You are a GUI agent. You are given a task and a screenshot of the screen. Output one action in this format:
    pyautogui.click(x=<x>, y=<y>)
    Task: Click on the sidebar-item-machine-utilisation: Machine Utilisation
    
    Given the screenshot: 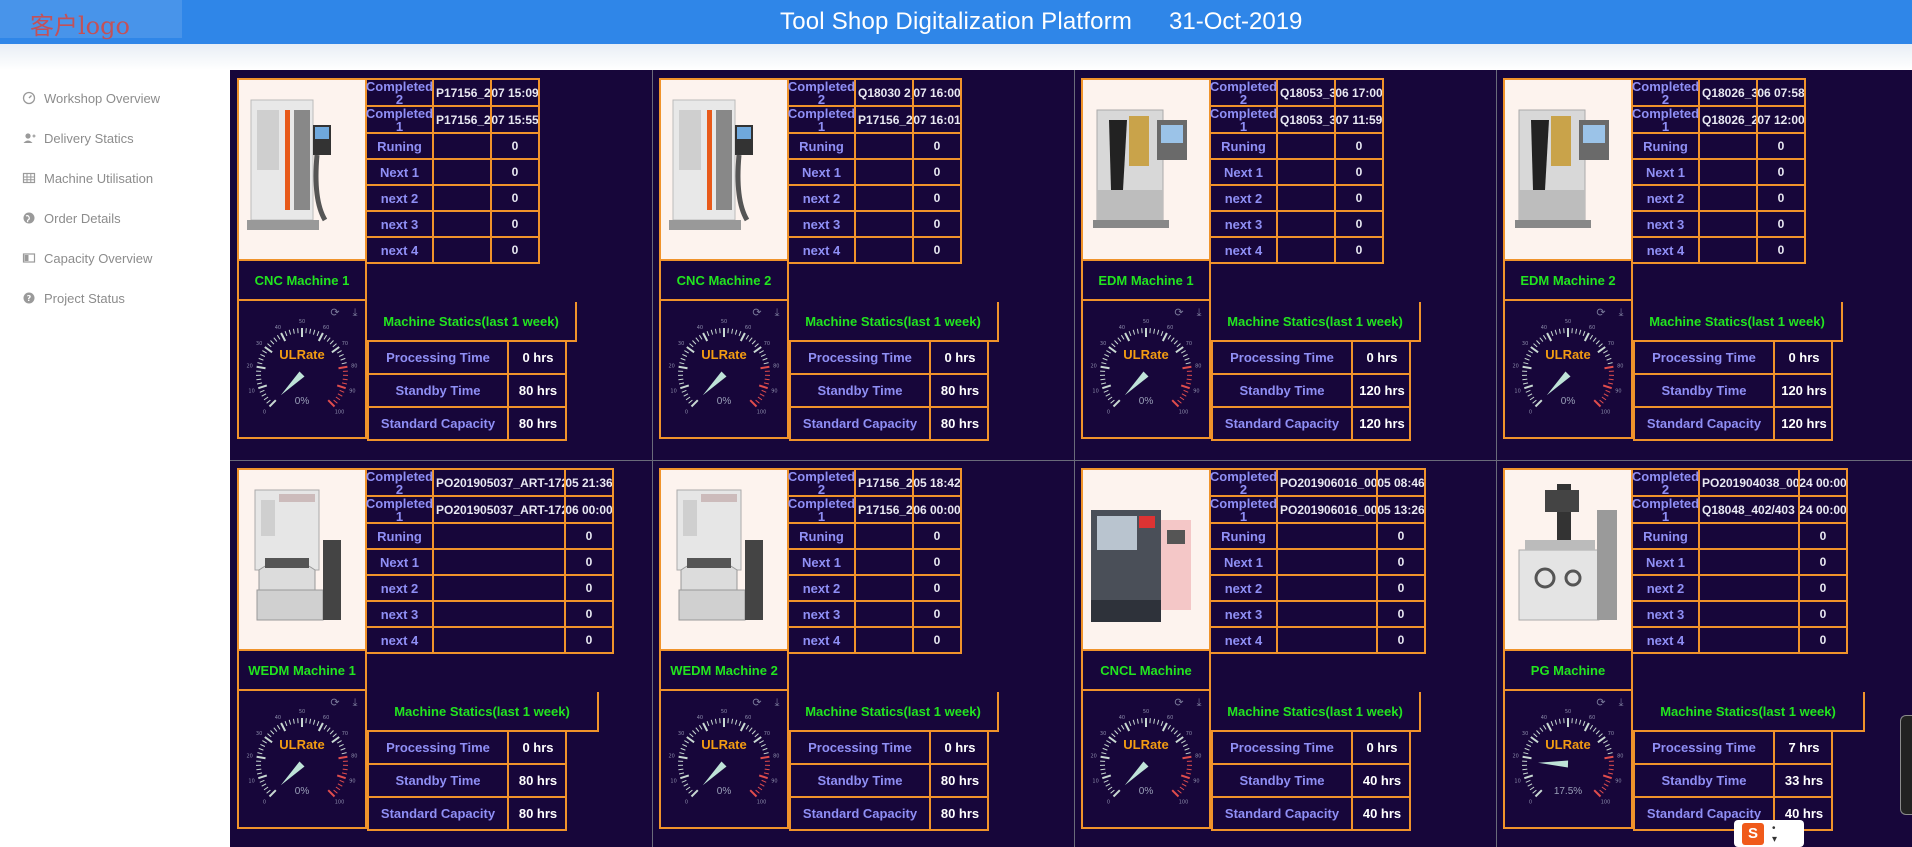 What is the action you would take?
    pyautogui.click(x=87, y=178)
    